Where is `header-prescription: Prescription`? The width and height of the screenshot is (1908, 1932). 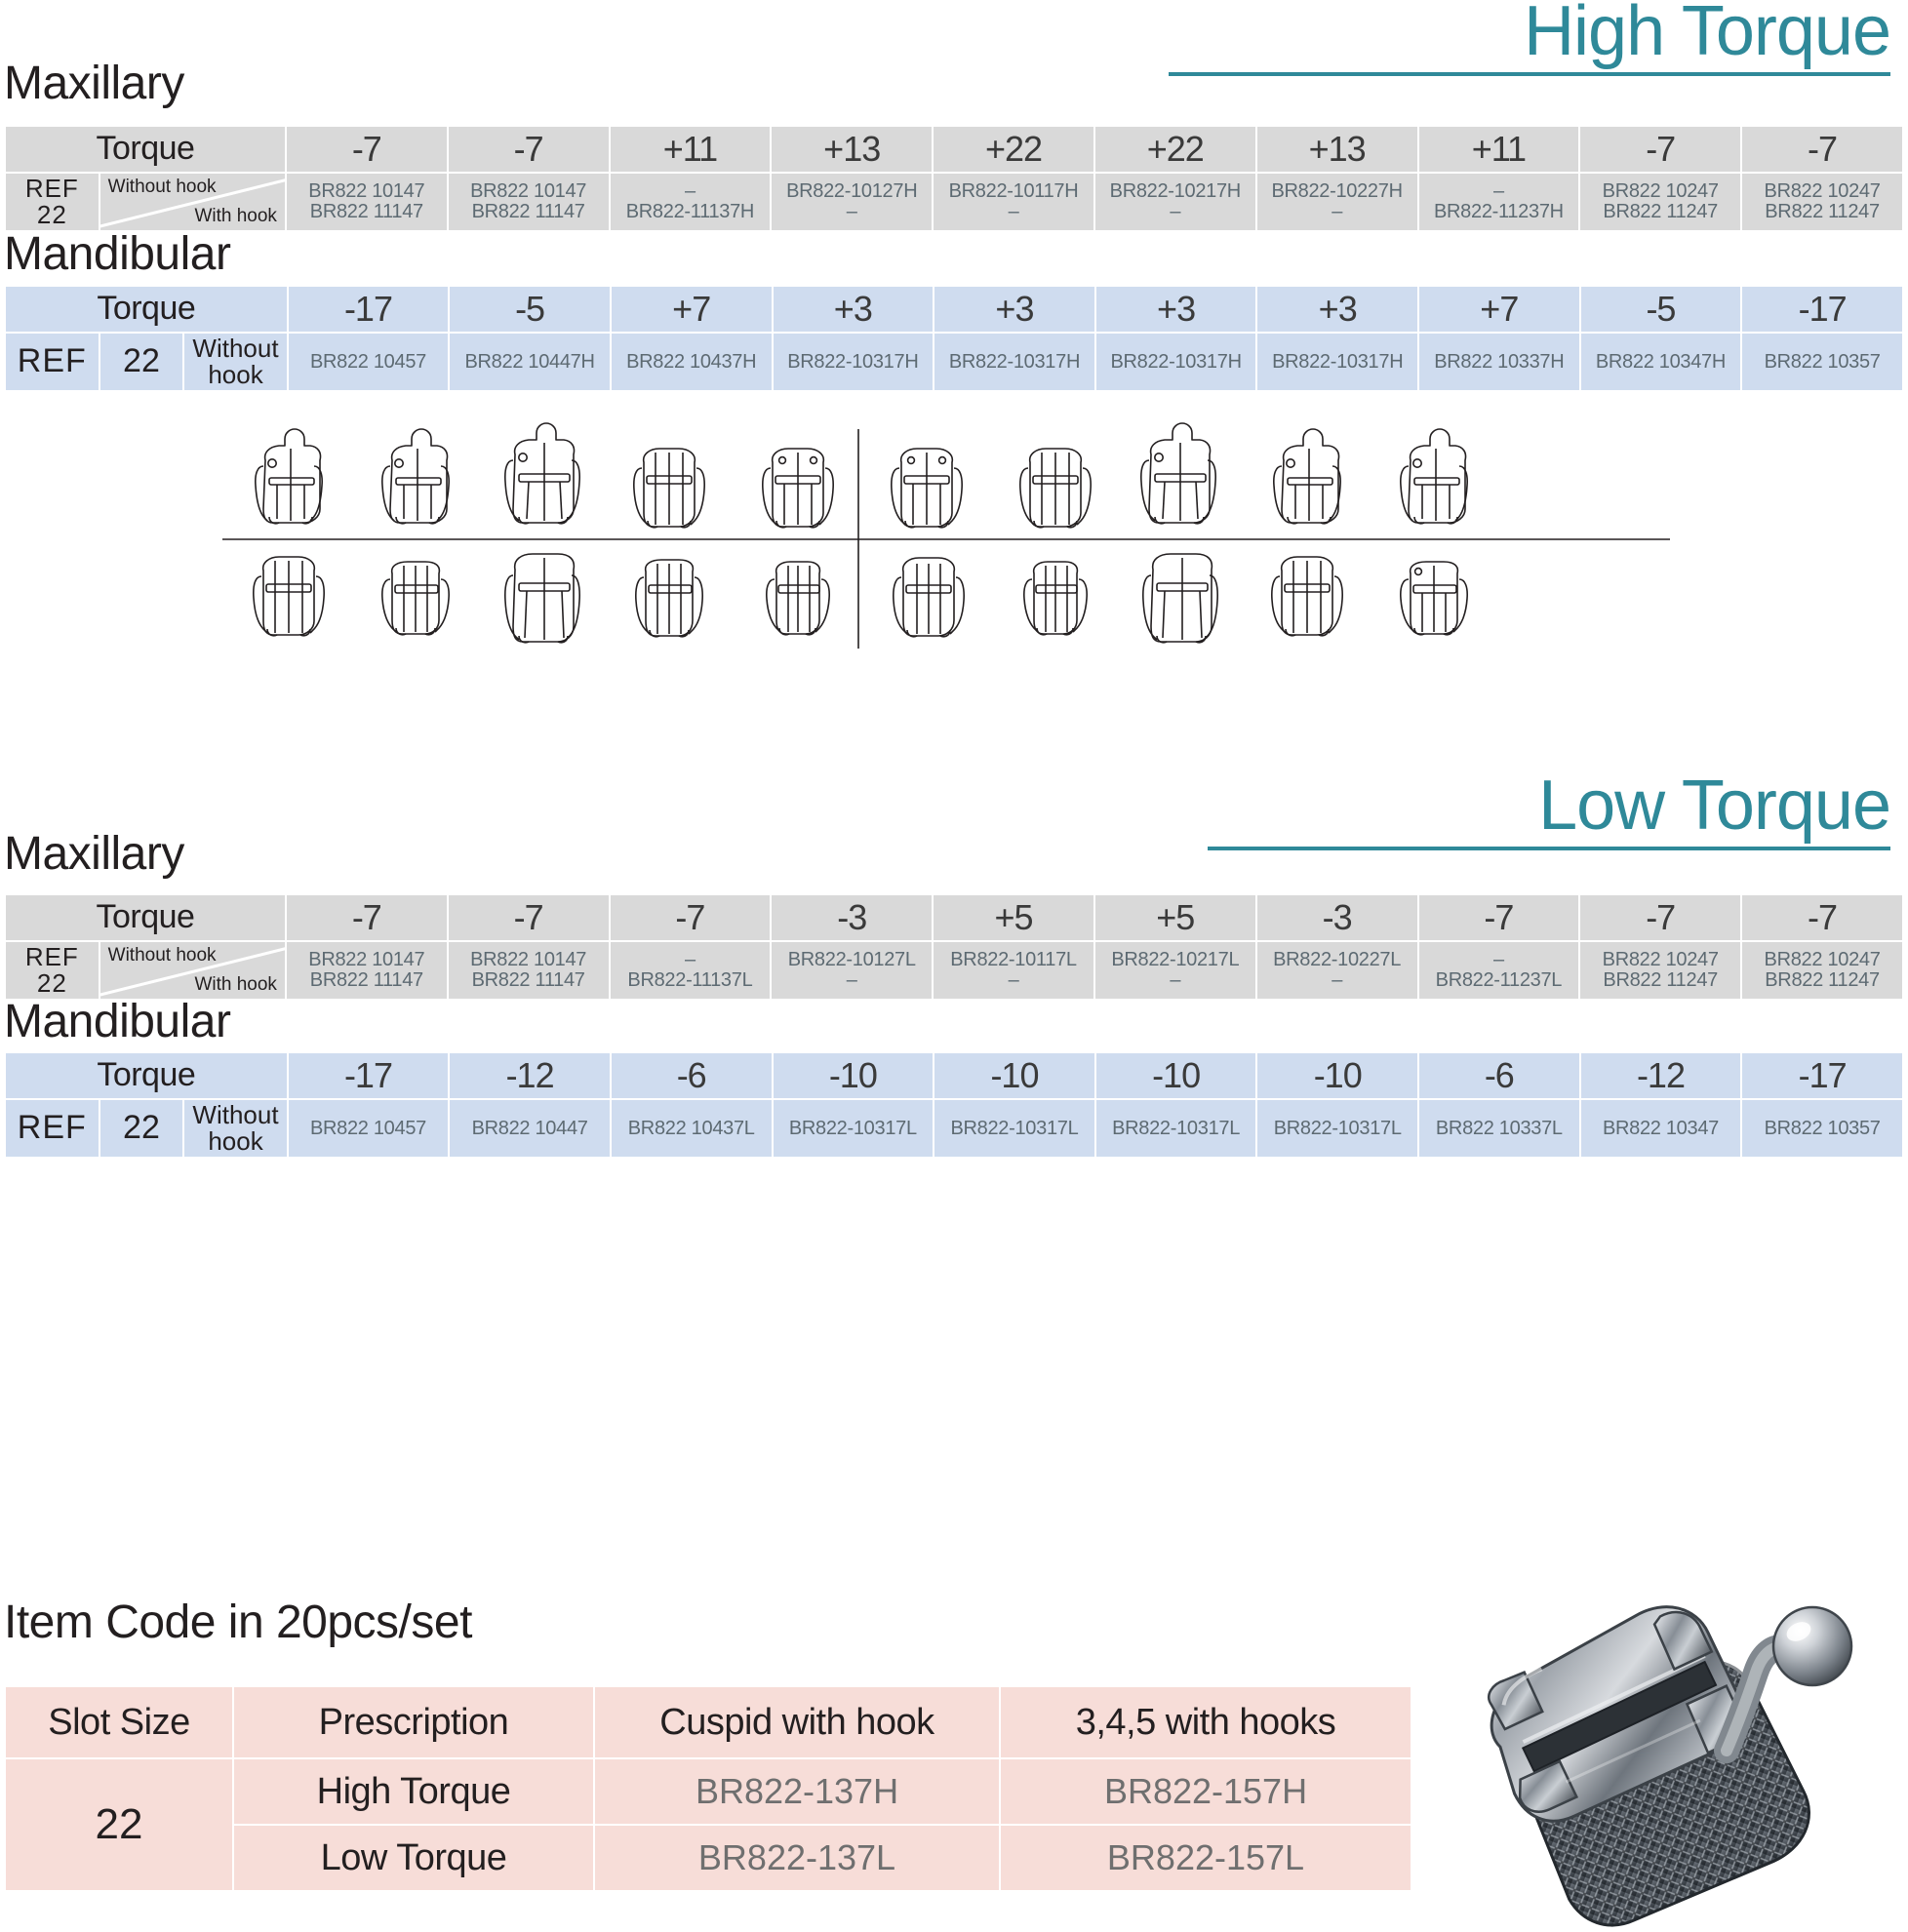
header-prescription: Prescription is located at coordinates (413, 1722).